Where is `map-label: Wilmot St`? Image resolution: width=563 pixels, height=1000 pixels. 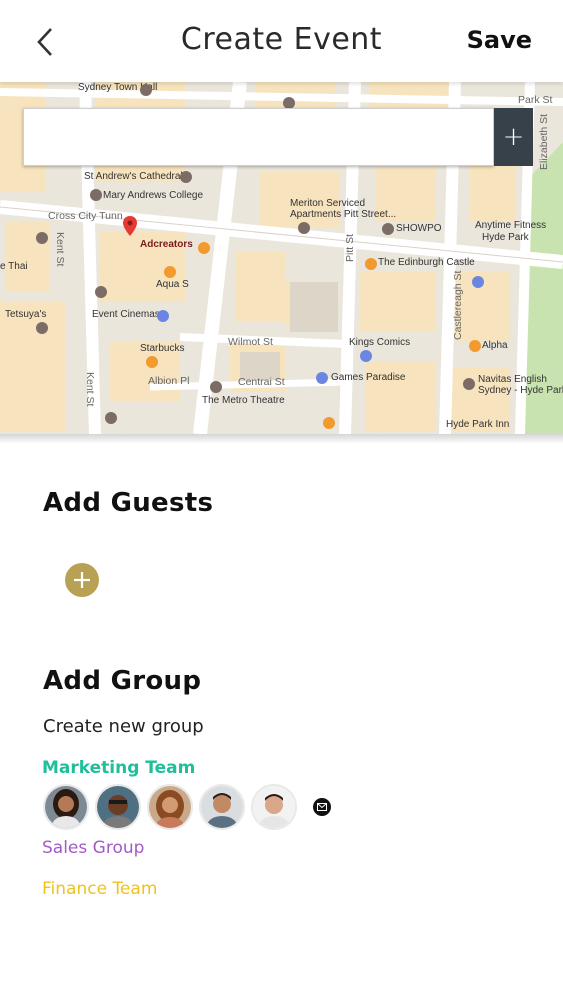 map-label: Wilmot St is located at coordinates (250, 342).